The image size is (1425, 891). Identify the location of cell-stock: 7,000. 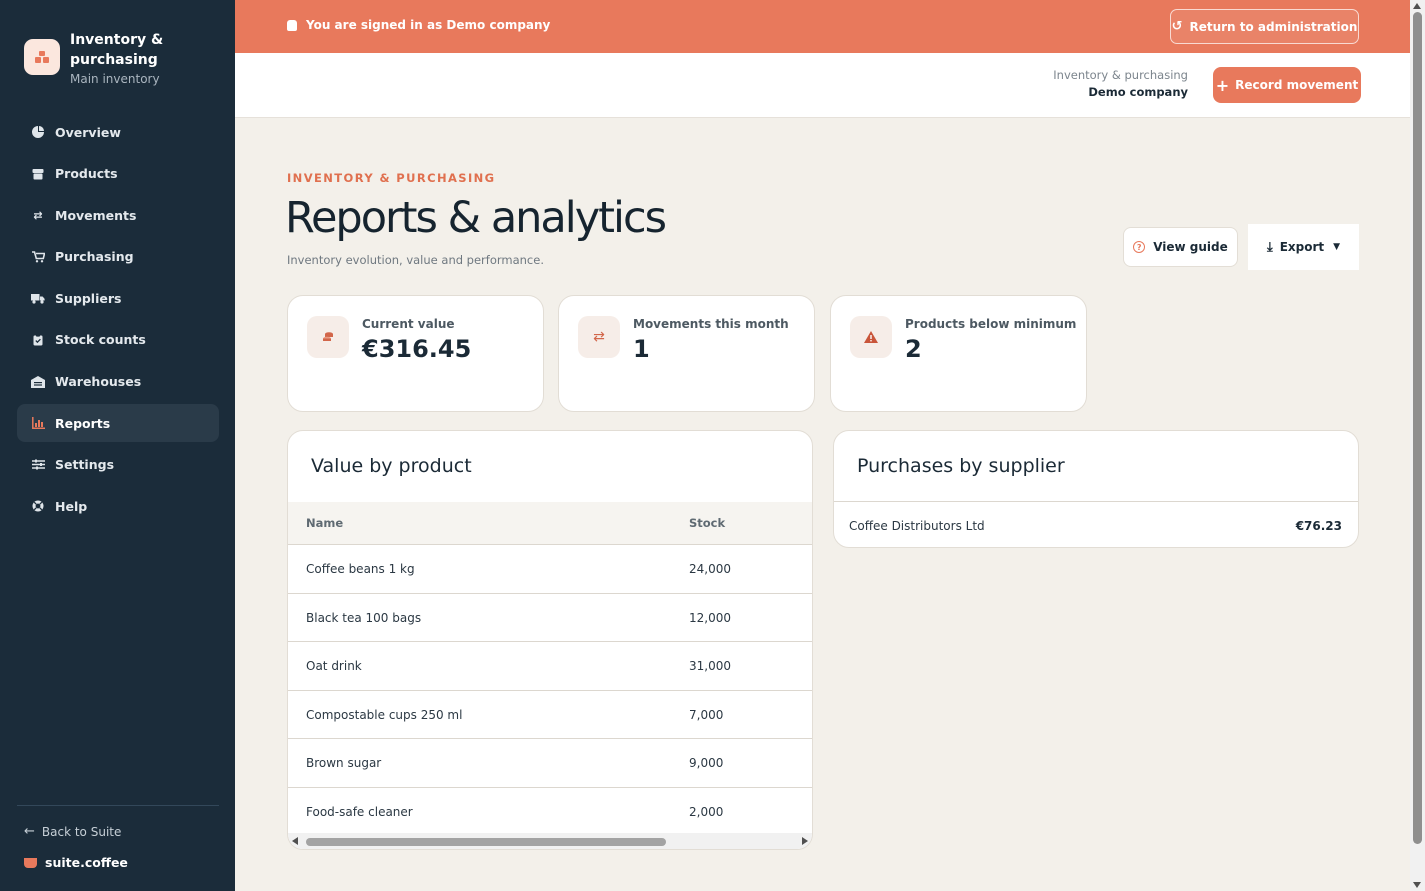
(706, 714).